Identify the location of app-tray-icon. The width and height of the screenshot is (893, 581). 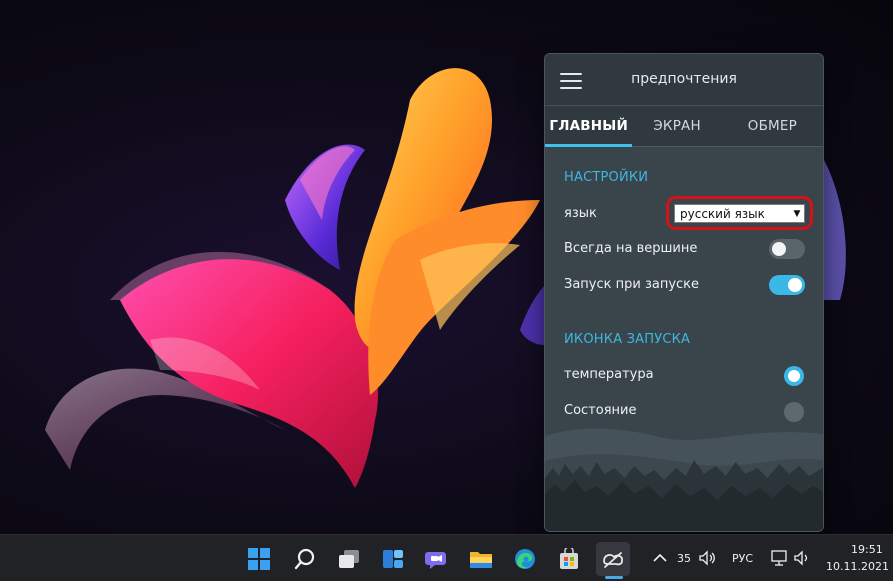
(613, 559).